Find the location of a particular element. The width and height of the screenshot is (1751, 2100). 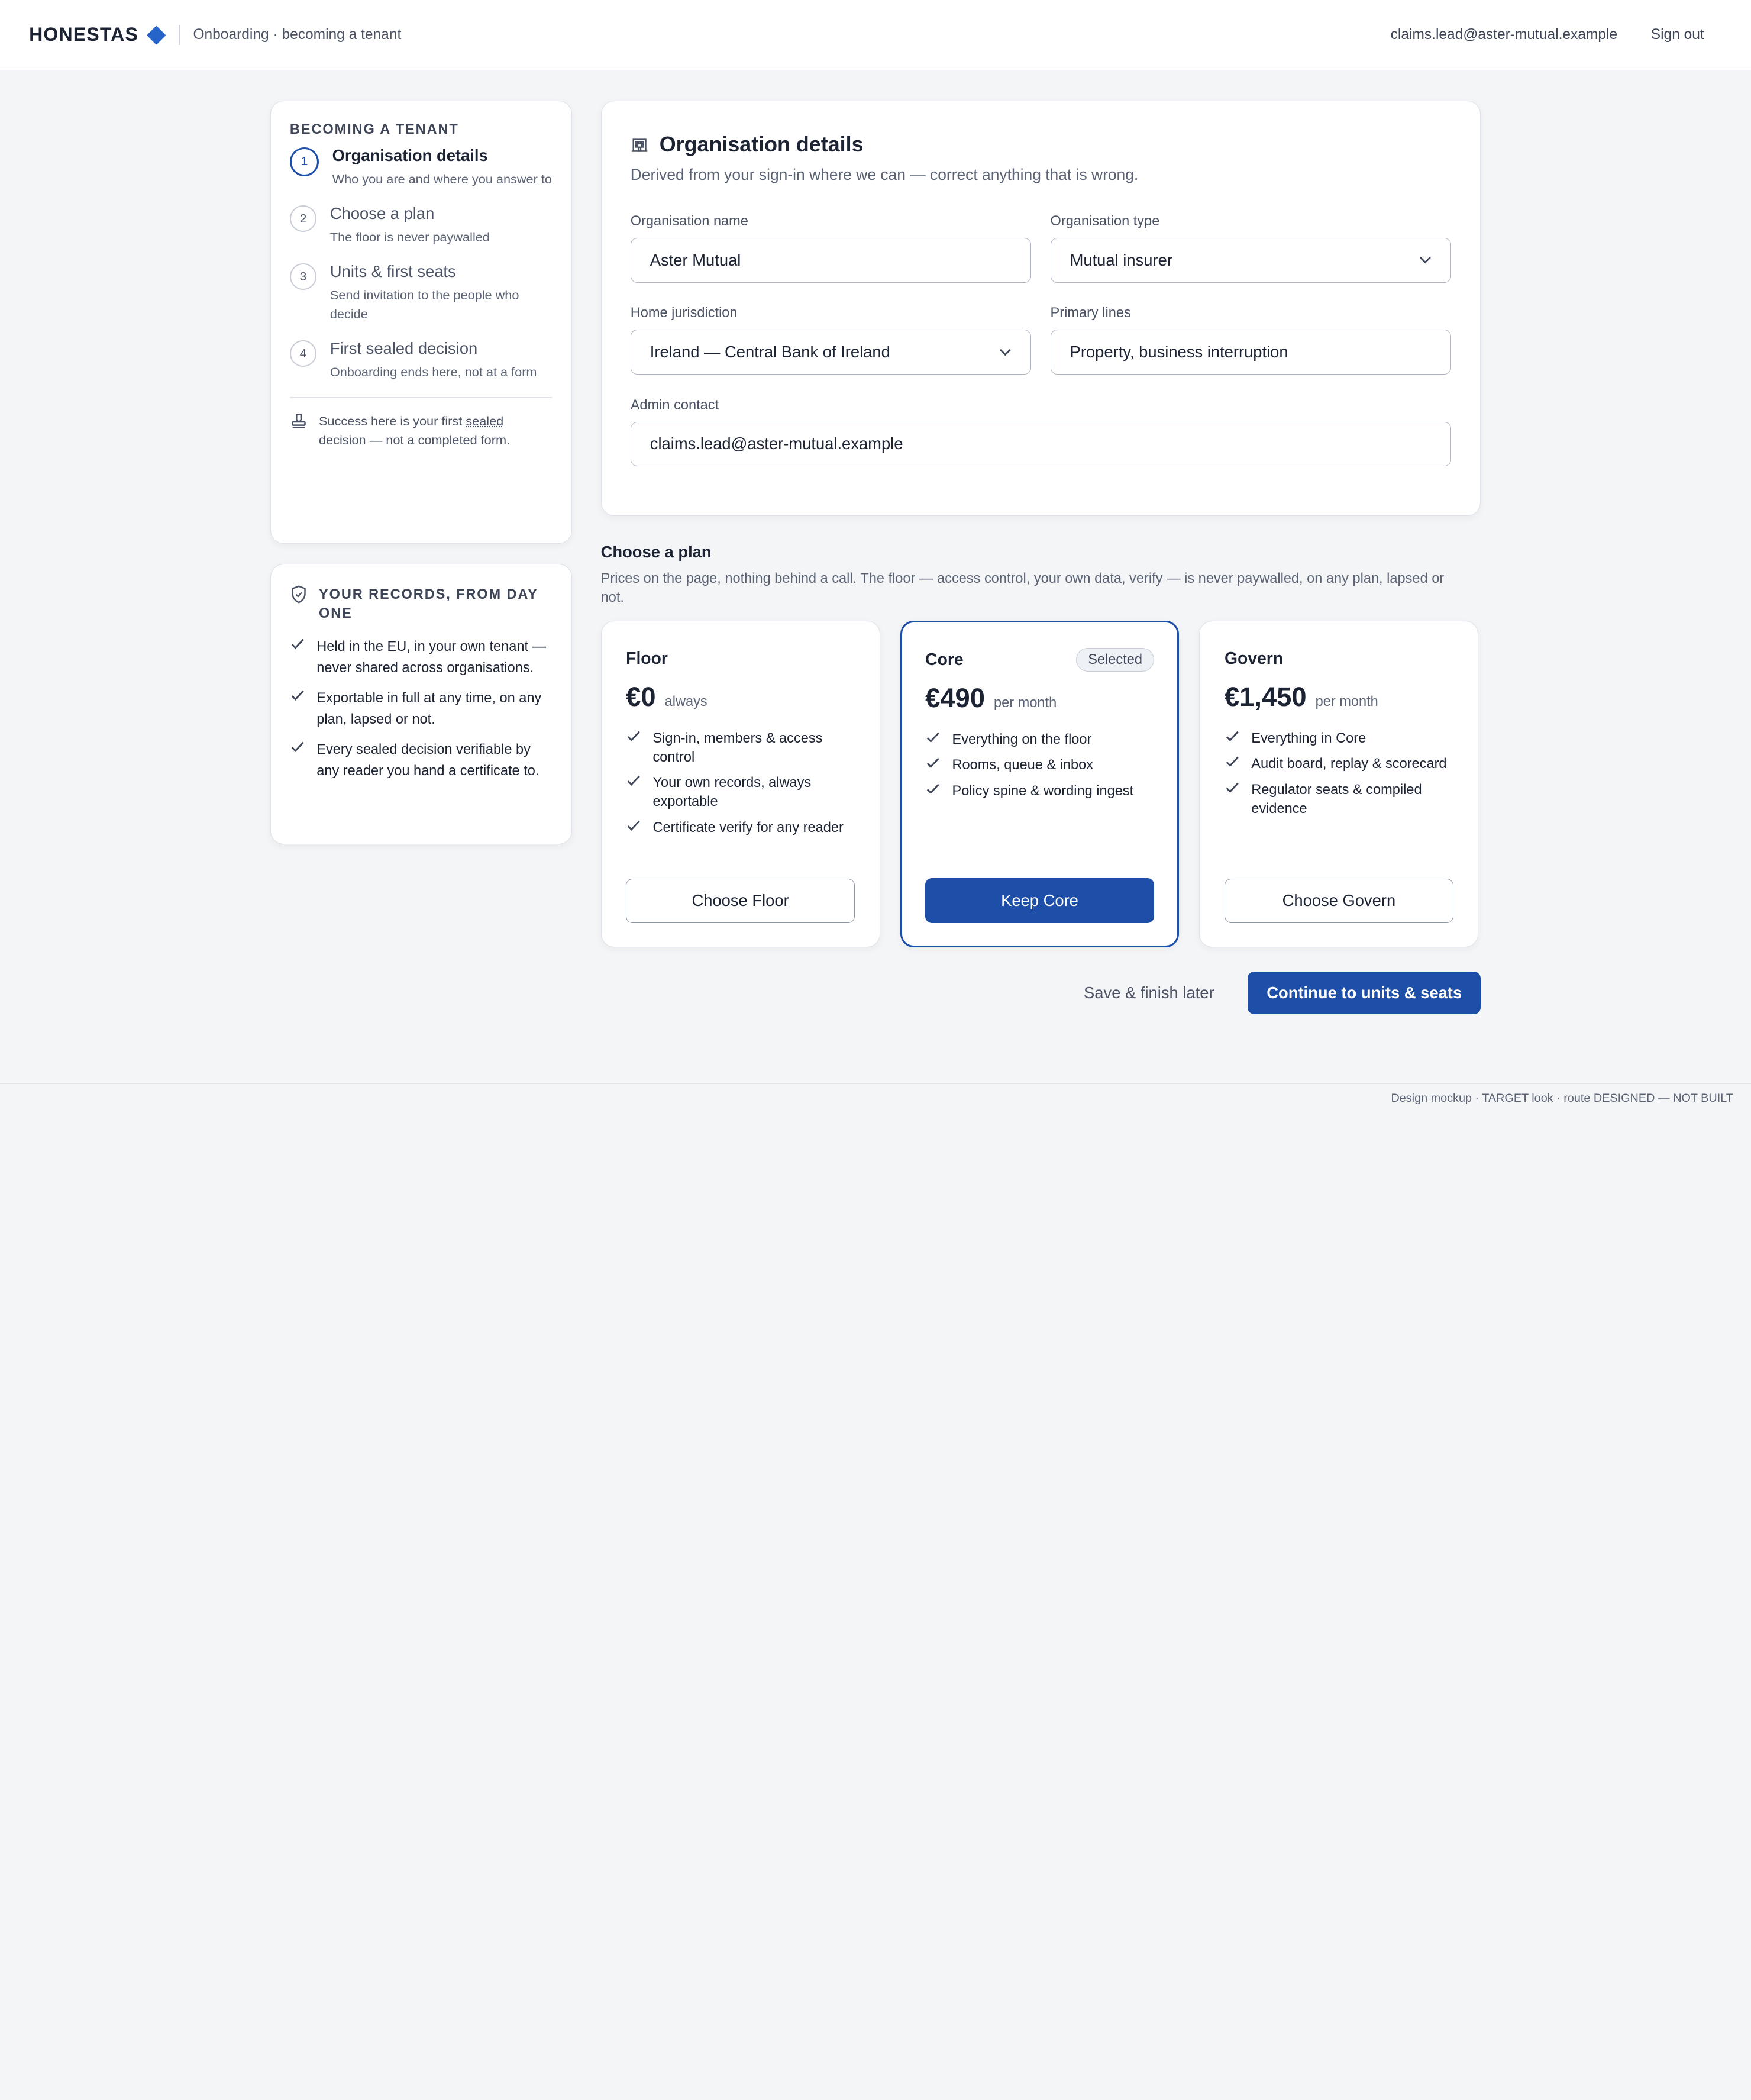

org-type-field-group: Organisation type Mutual insurer is located at coordinates (1251, 247).